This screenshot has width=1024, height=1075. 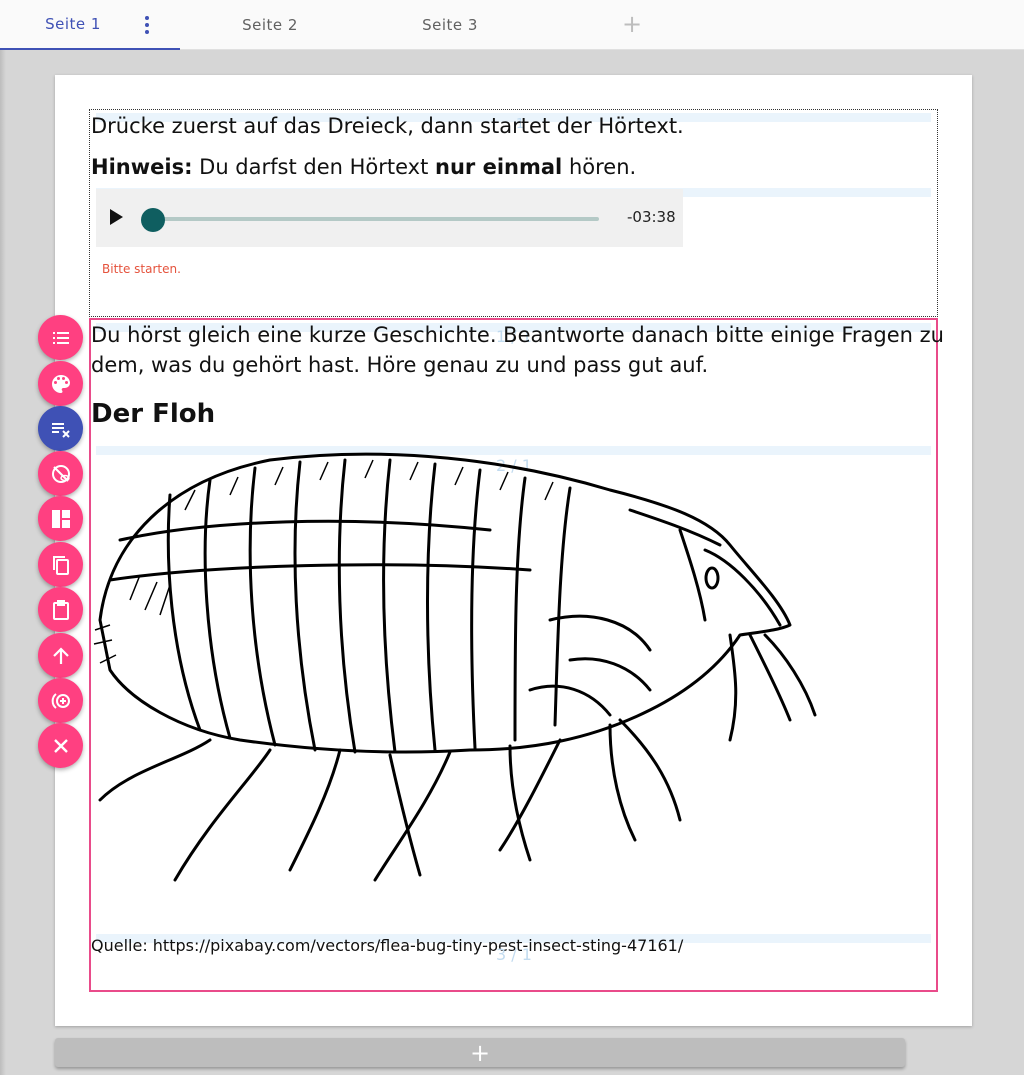 I want to click on visibility-button, so click(x=60, y=473).